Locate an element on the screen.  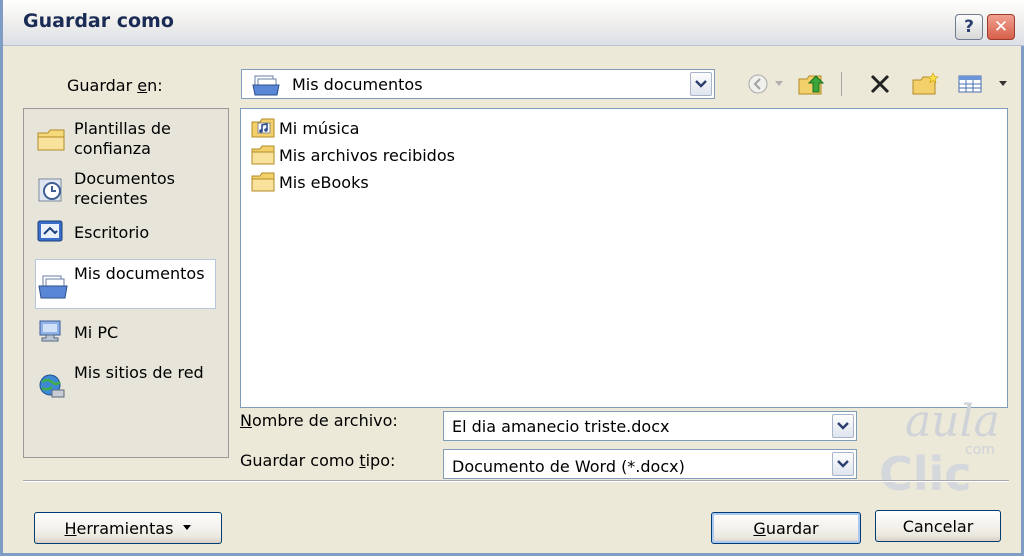
list-item: Mi música is located at coordinates (305, 128).